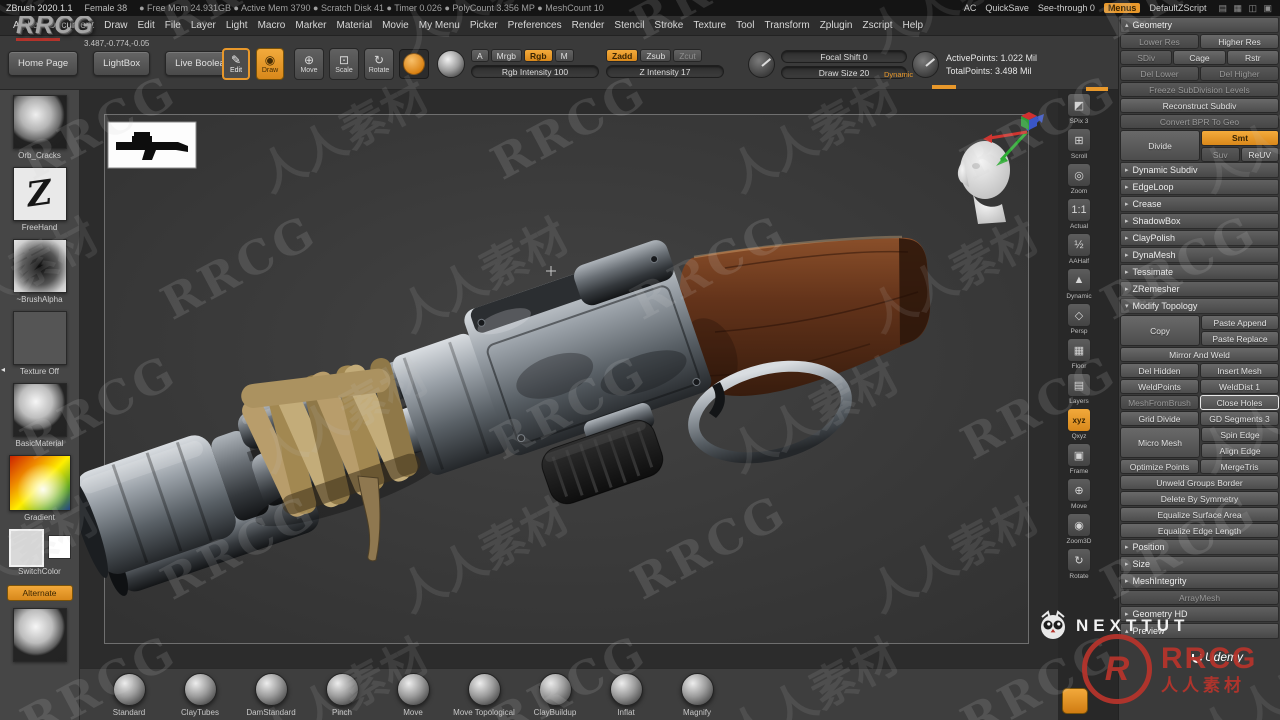 The width and height of the screenshot is (1280, 720). I want to click on shelf-button-icon: xyz, so click(1079, 420).